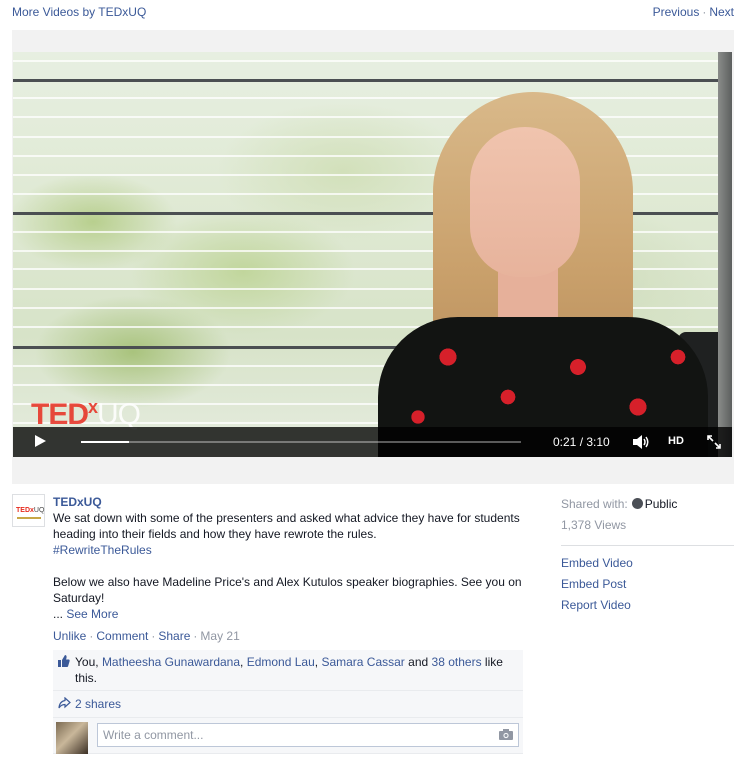  I want to click on embed-video-link: Embed Video, so click(647, 563).